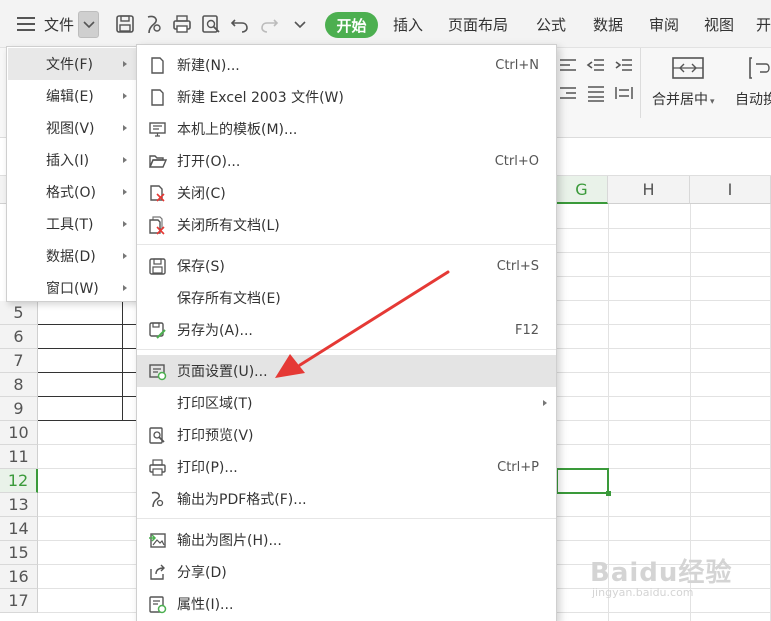  I want to click on main-menu-item-file: 文件(F), so click(72, 64).